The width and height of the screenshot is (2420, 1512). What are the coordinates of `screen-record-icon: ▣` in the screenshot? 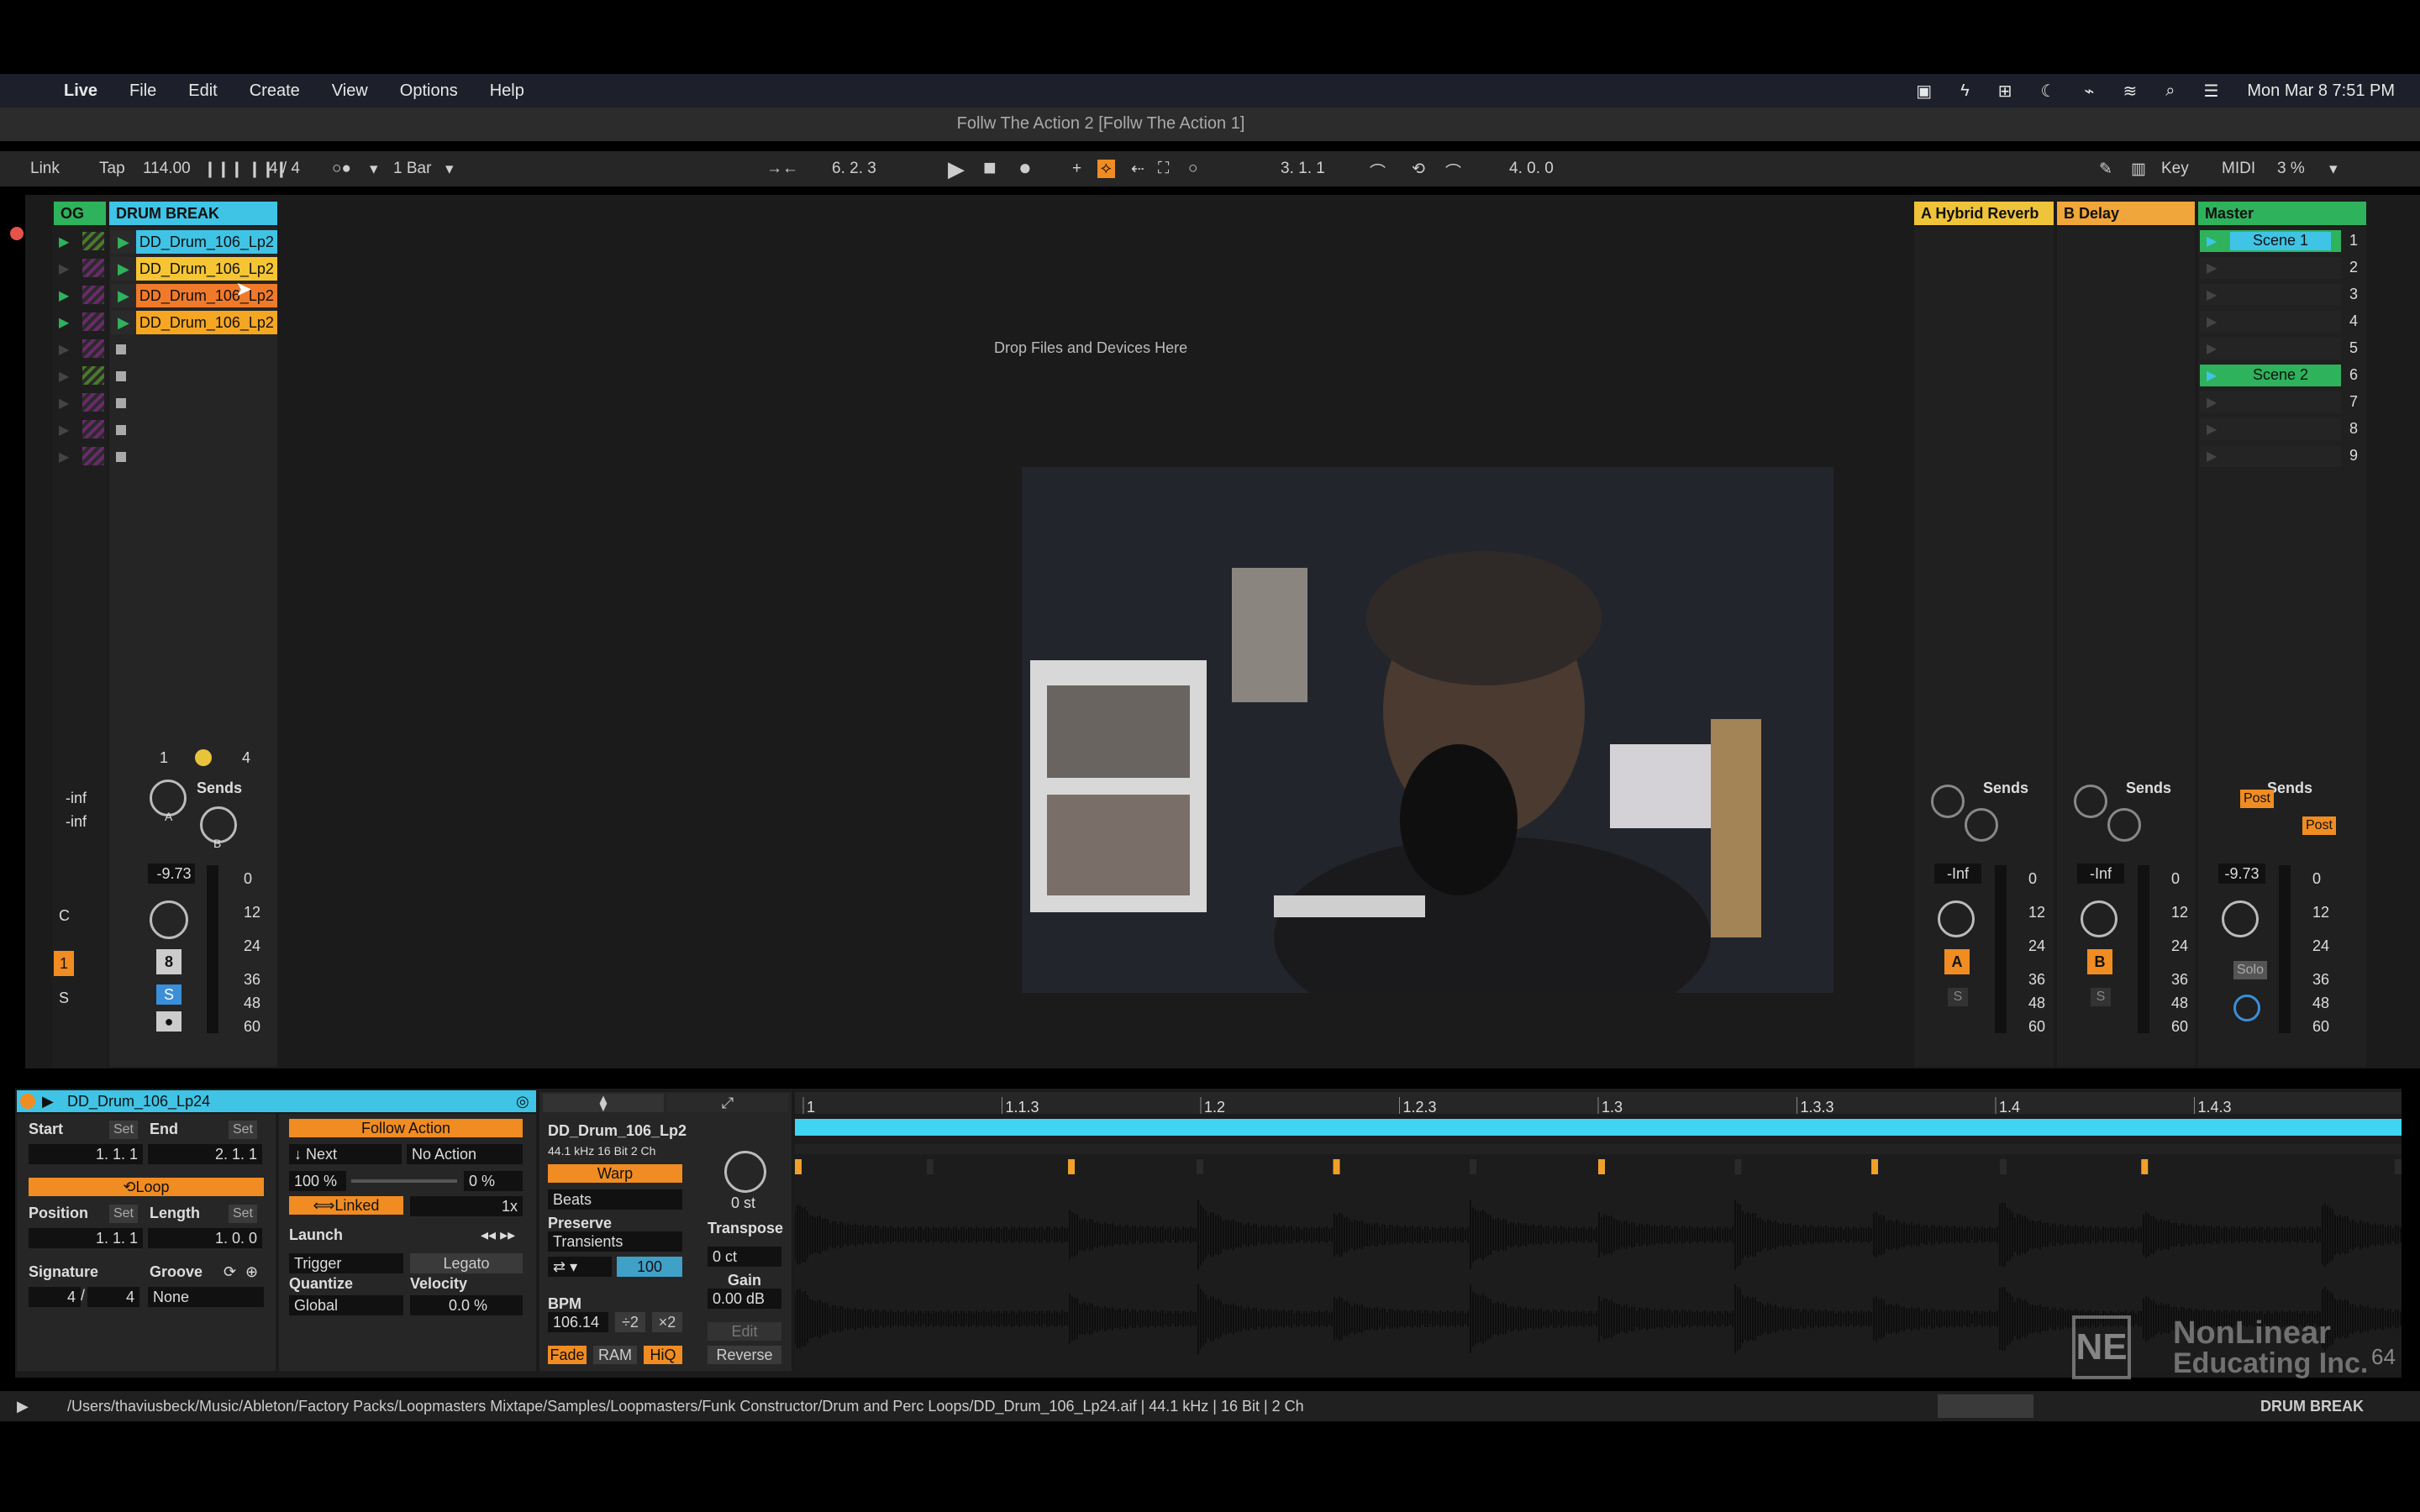 It's located at (1924, 91).